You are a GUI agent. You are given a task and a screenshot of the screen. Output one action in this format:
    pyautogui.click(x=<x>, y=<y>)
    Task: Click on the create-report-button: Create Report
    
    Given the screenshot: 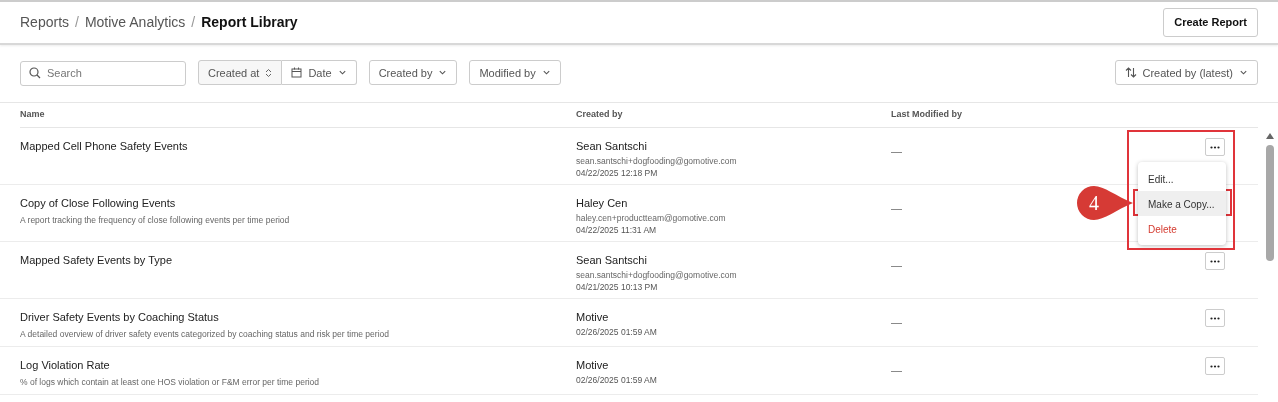 What is the action you would take?
    pyautogui.click(x=1210, y=22)
    